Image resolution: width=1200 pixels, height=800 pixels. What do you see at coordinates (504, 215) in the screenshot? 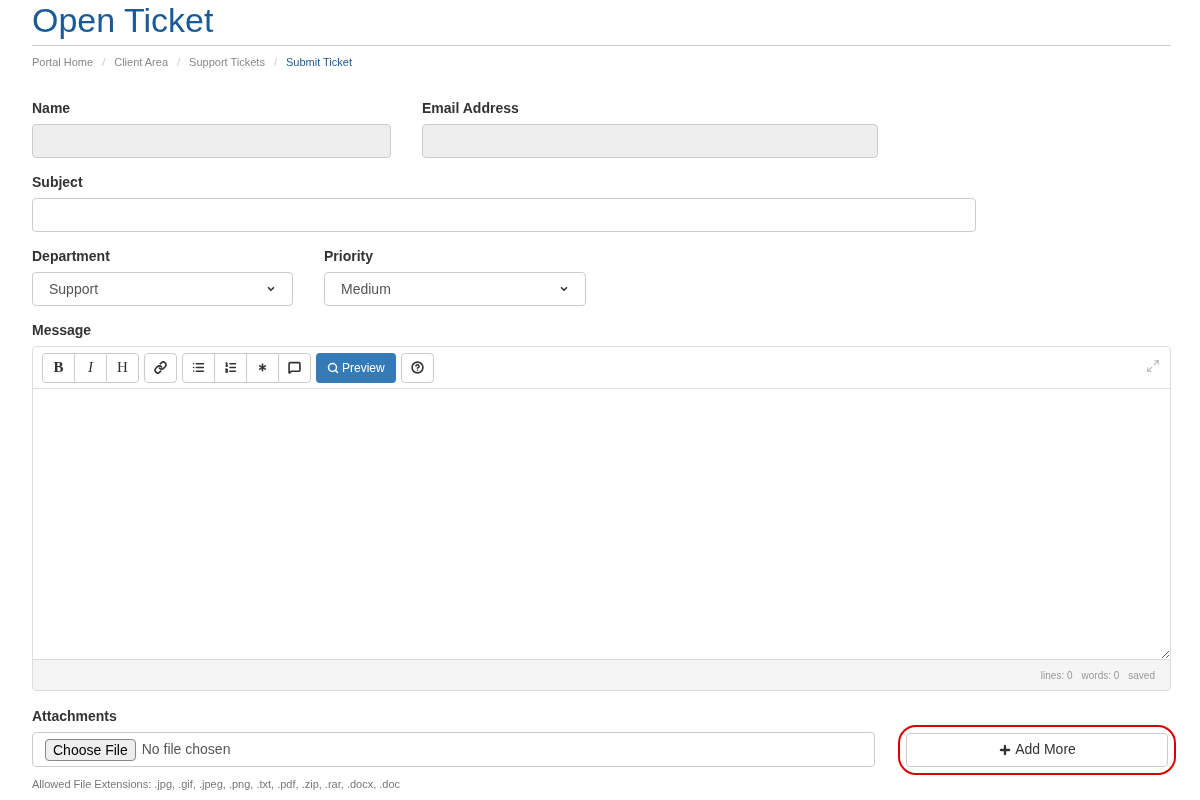
I see `text-field` at bounding box center [504, 215].